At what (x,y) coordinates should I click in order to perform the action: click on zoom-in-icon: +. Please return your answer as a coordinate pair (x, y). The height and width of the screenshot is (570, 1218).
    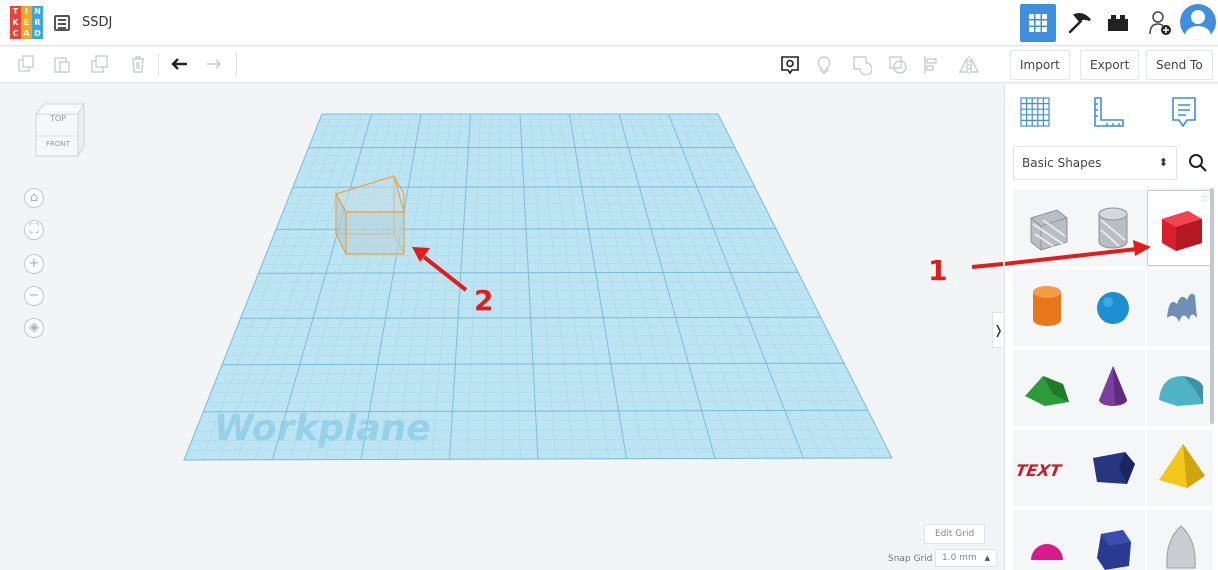
    Looking at the image, I should click on (34, 264).